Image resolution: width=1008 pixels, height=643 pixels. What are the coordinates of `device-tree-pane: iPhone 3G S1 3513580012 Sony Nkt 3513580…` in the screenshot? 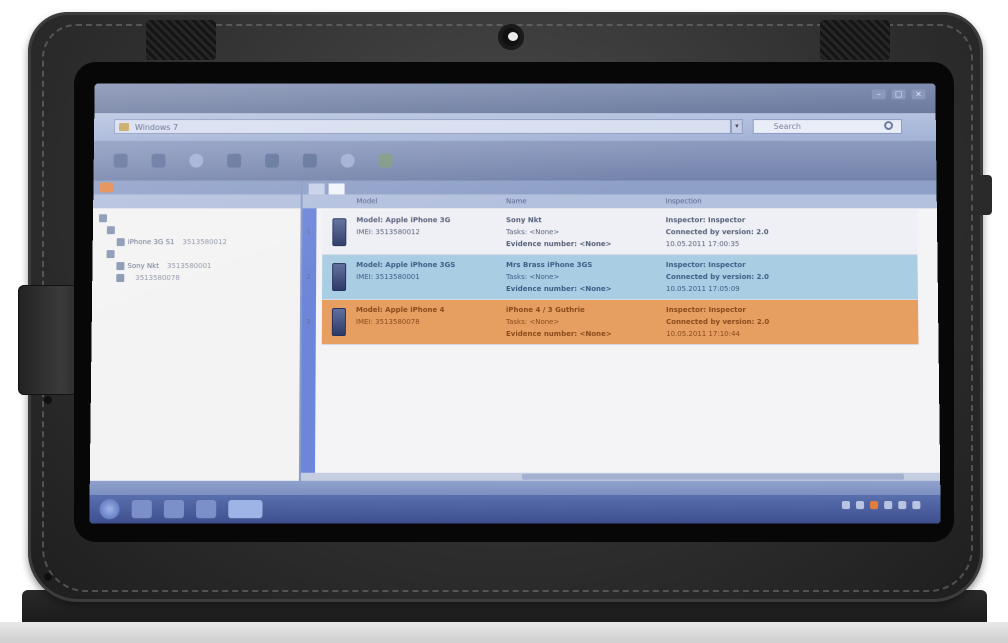 It's located at (196, 330).